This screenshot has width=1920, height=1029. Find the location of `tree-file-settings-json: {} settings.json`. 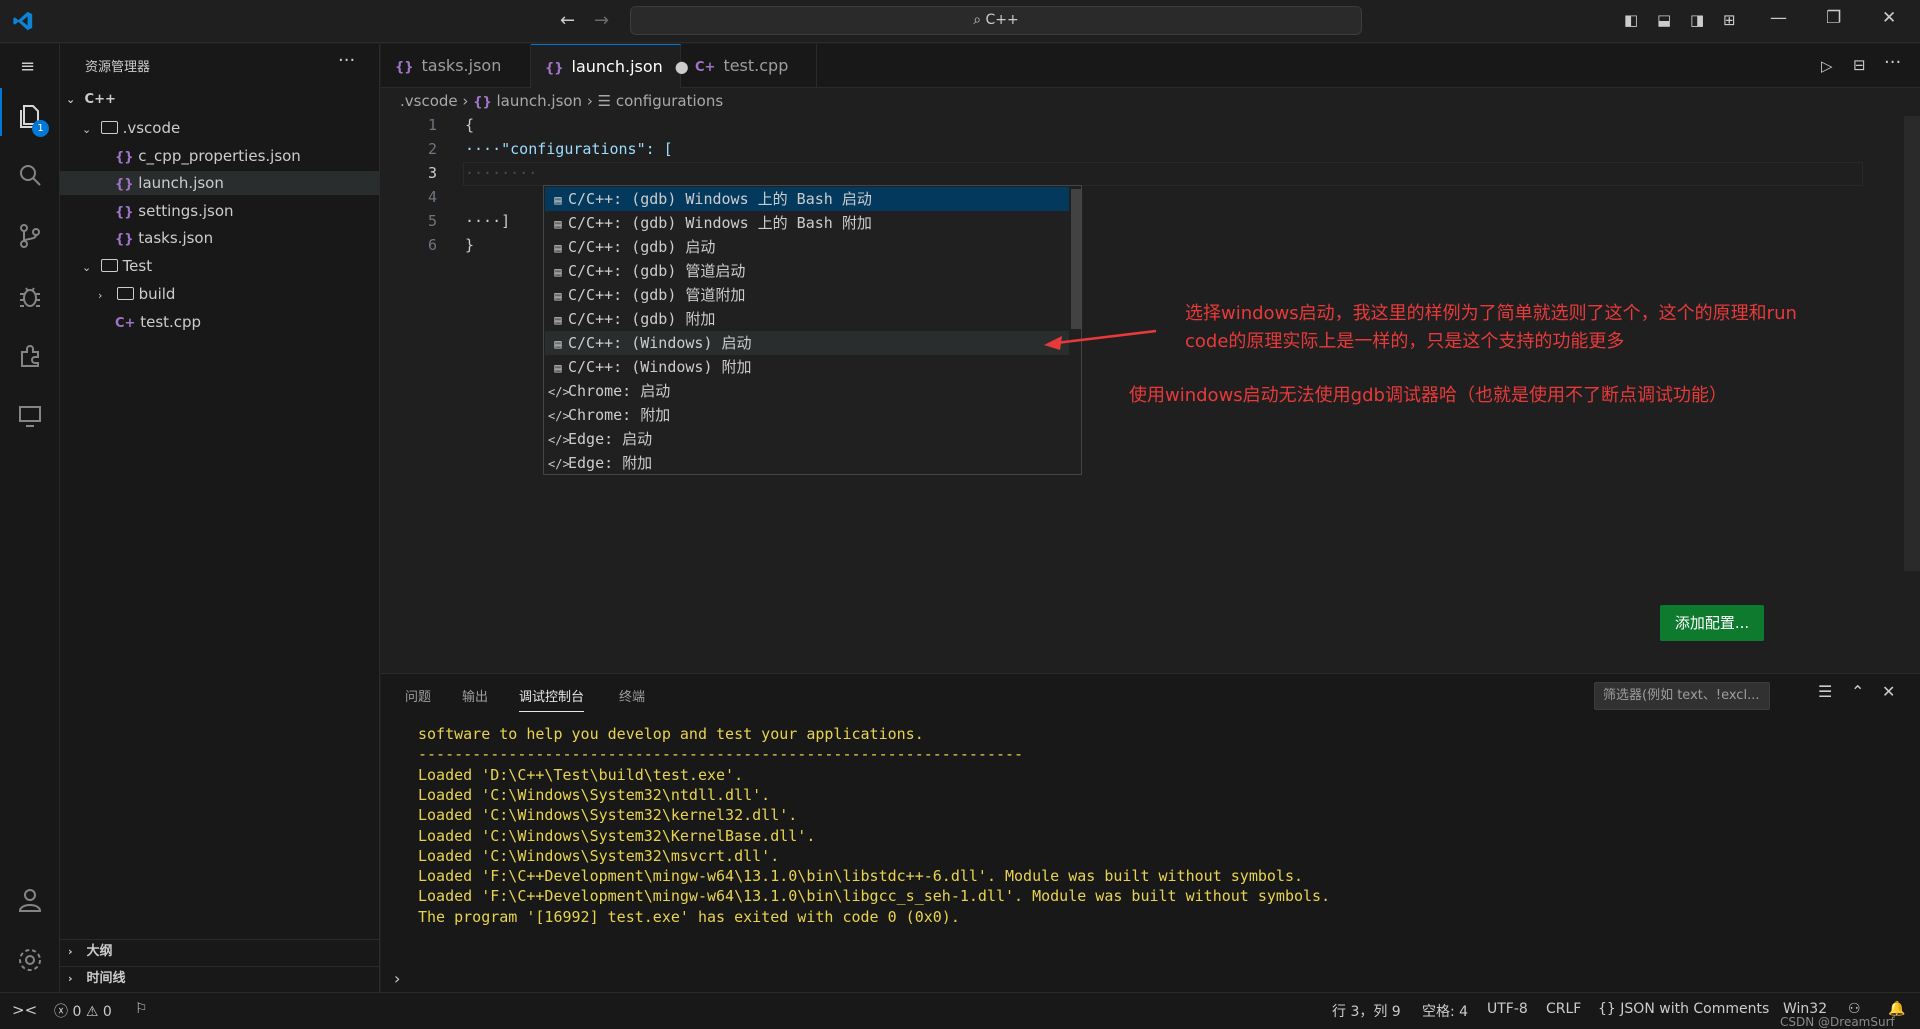

tree-file-settings-json: {} settings.json is located at coordinates (219, 211).